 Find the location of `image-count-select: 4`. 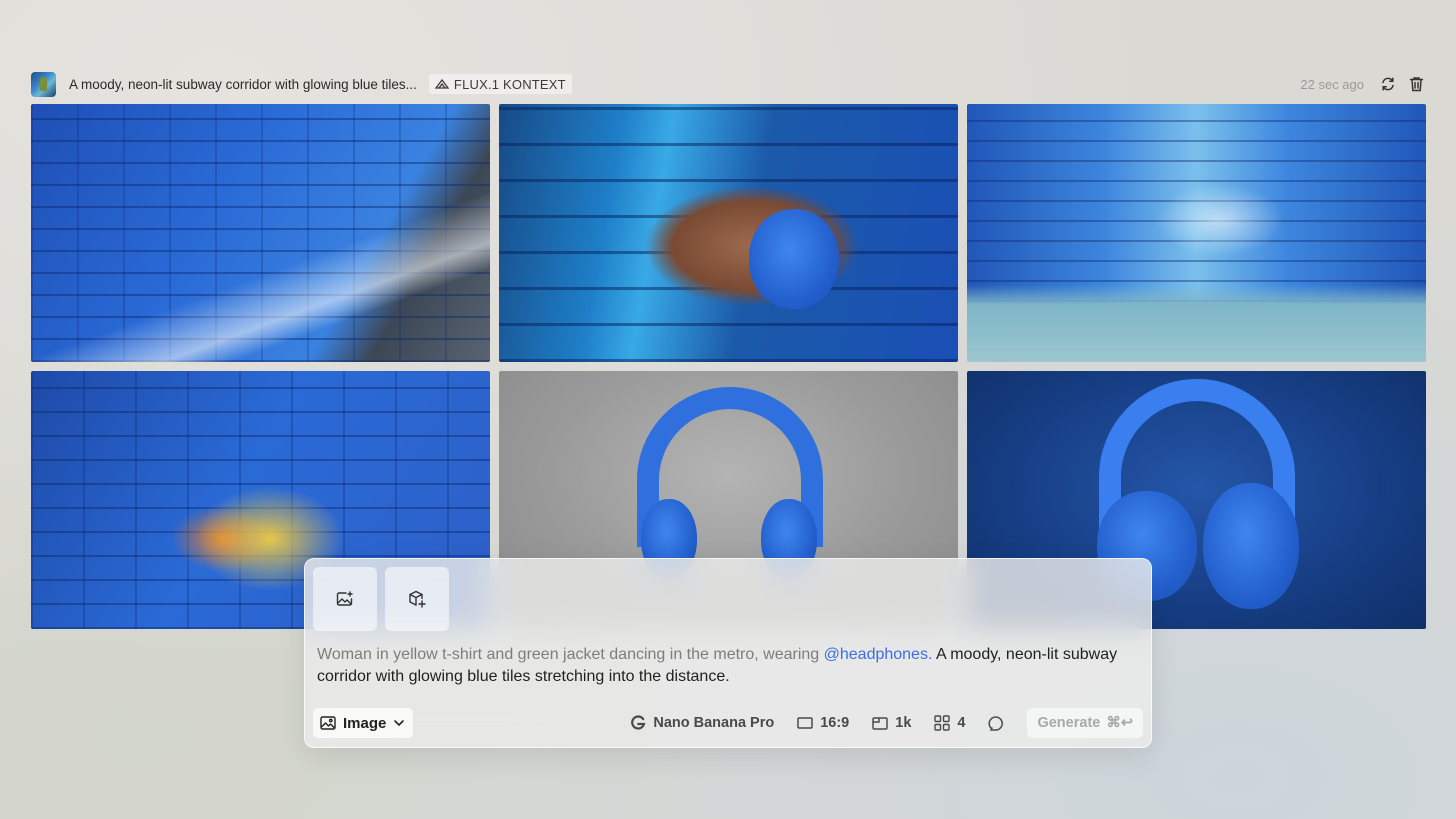

image-count-select: 4 is located at coordinates (949, 723).